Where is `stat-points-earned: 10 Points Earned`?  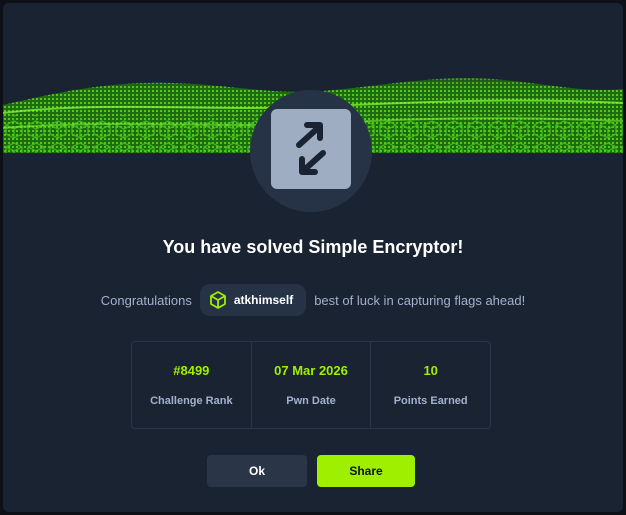 stat-points-earned: 10 Points Earned is located at coordinates (430, 385).